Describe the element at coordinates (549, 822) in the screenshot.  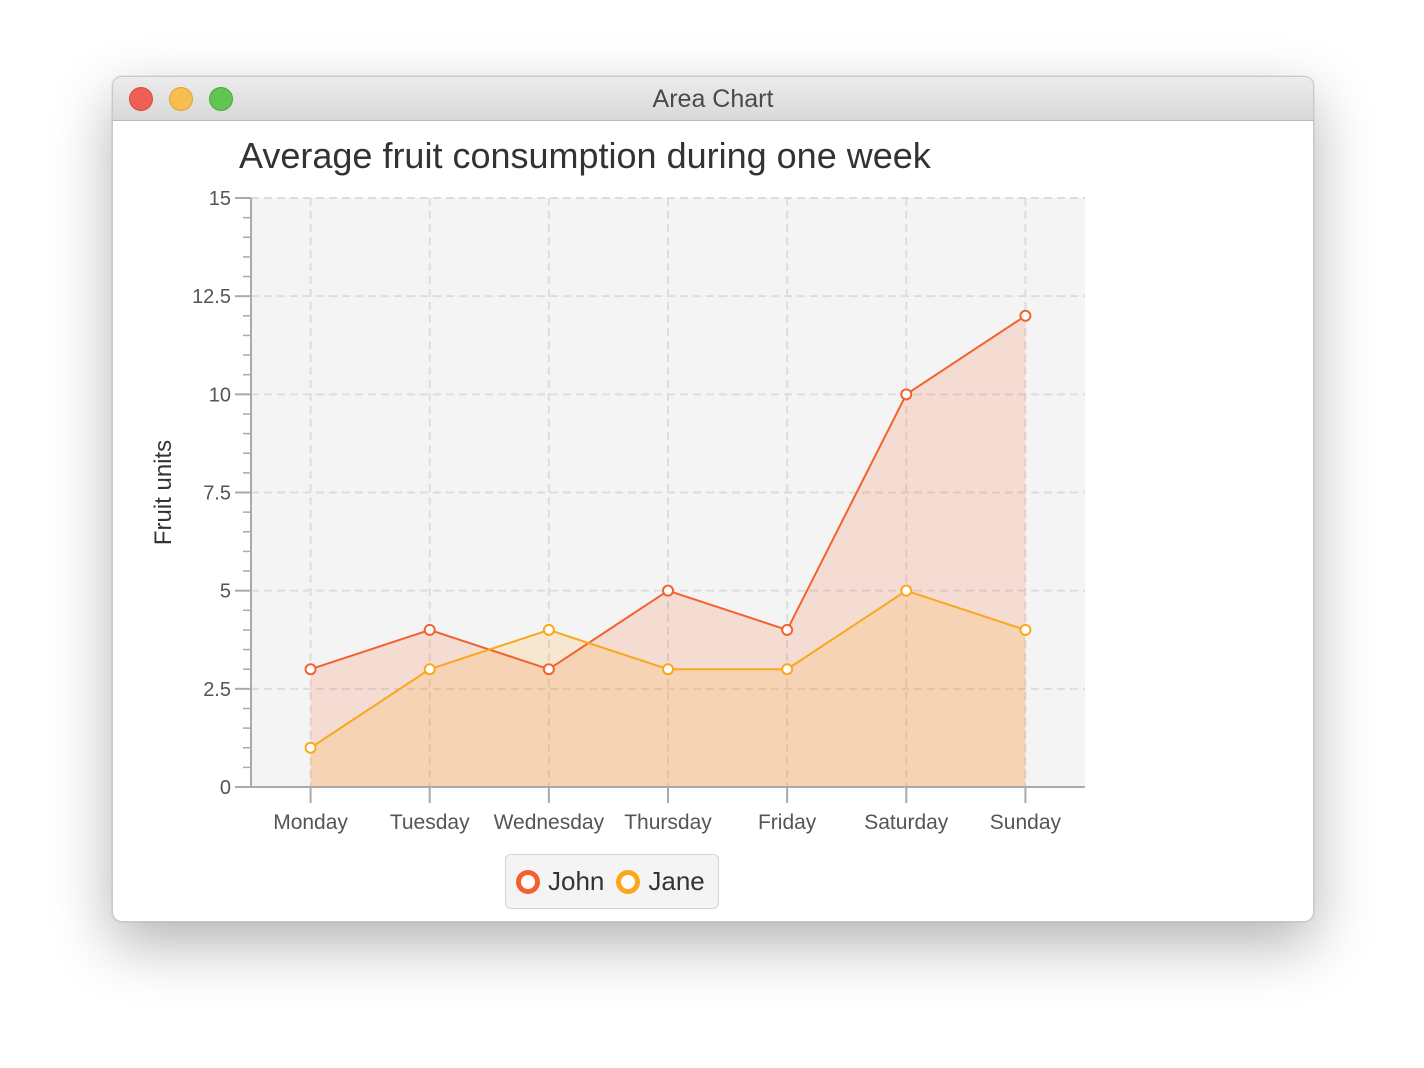
I see `x-tick-label: Wednesday` at that location.